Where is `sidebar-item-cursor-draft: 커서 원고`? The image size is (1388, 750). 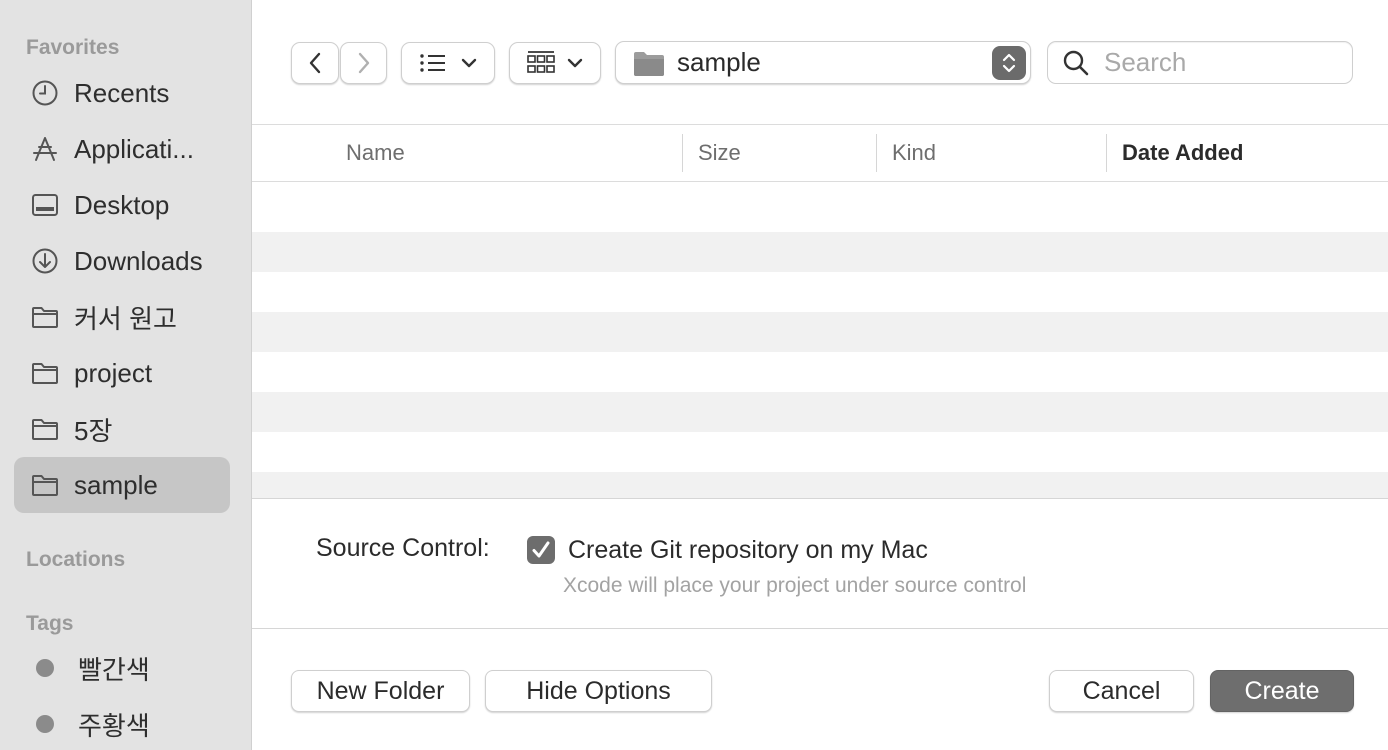 sidebar-item-cursor-draft: 커서 원고 is located at coordinates (122, 317).